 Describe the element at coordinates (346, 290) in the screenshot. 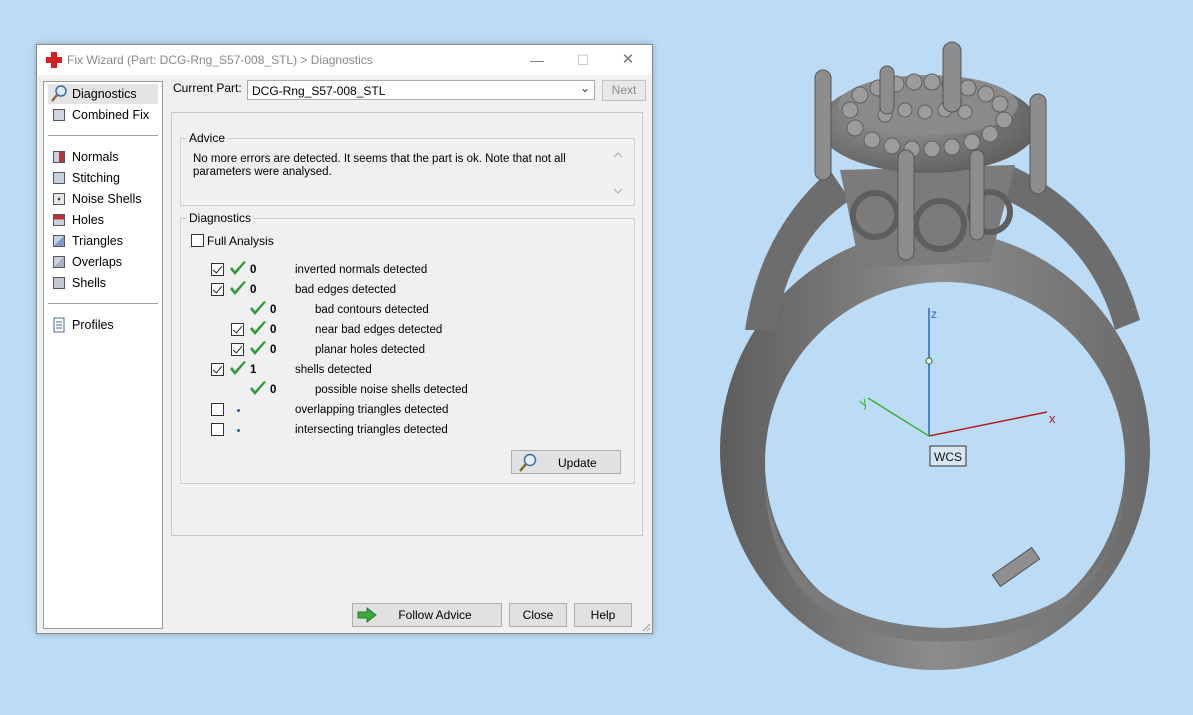

I see `diagnostic-label: bad edges detected` at that location.